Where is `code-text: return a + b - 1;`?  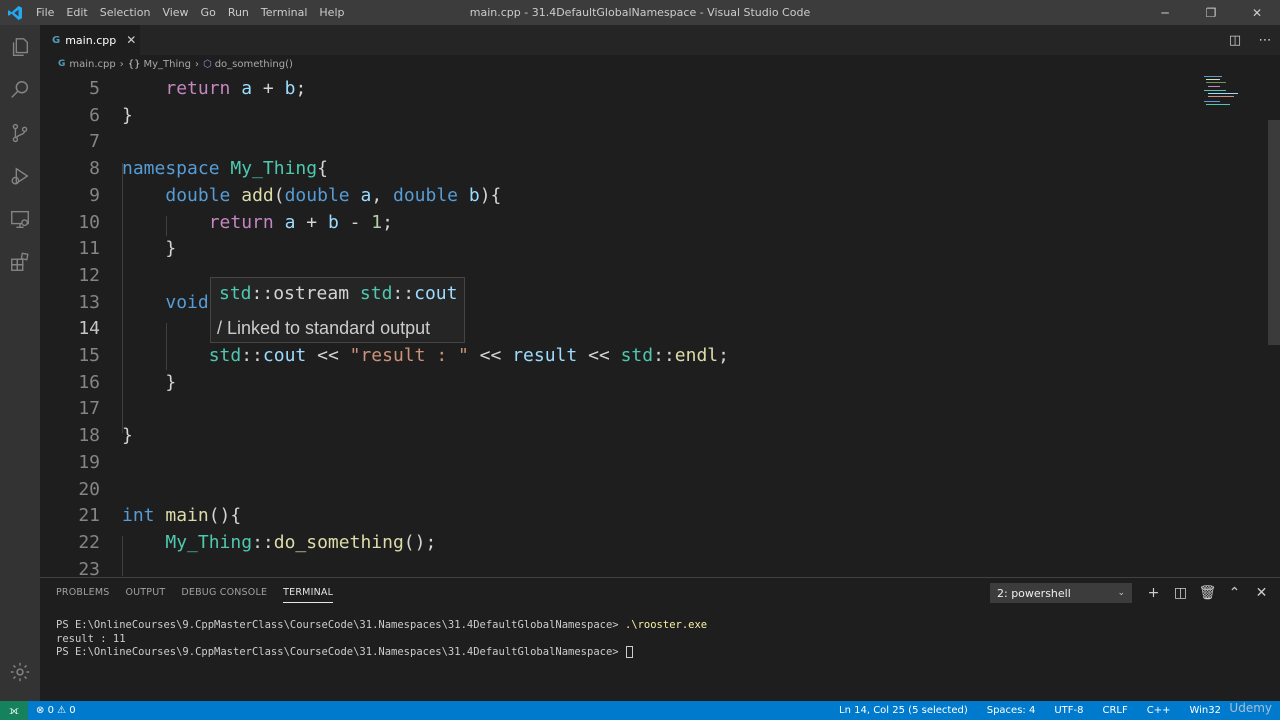
code-text: return a + b - 1; is located at coordinates (257, 223).